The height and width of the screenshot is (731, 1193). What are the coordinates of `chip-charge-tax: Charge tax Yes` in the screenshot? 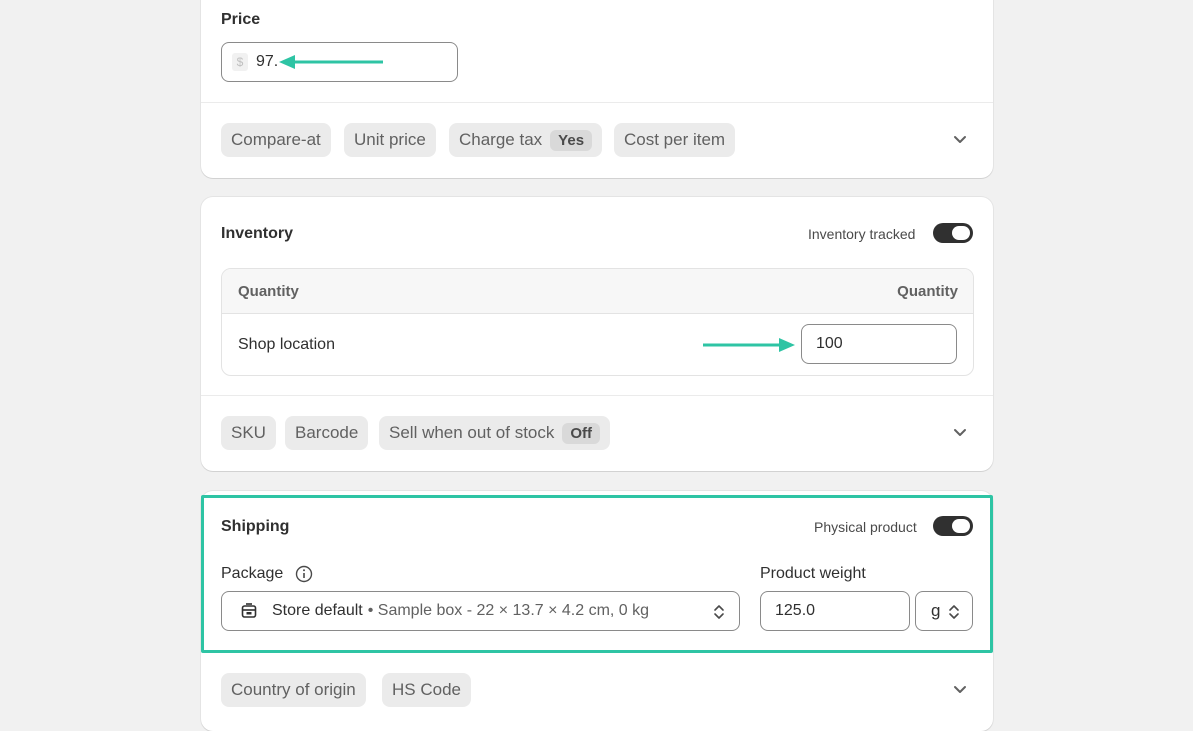 It's located at (526, 140).